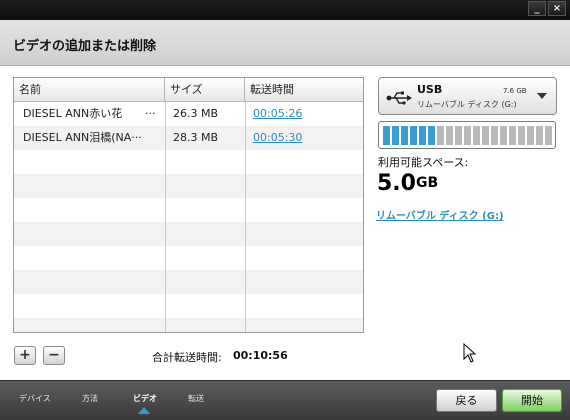 The image size is (570, 420). Describe the element at coordinates (85, 46) in the screenshot. I see `page-title: ビデオの追加または削除` at that location.